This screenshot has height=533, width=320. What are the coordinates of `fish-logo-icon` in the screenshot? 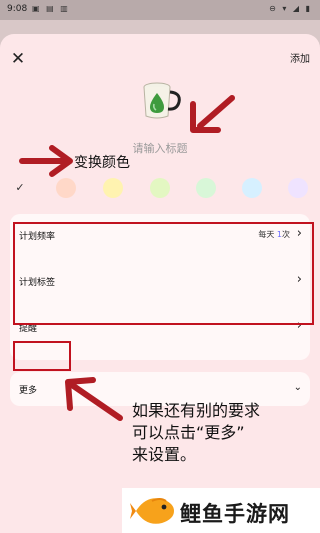 It's located at (152, 511).